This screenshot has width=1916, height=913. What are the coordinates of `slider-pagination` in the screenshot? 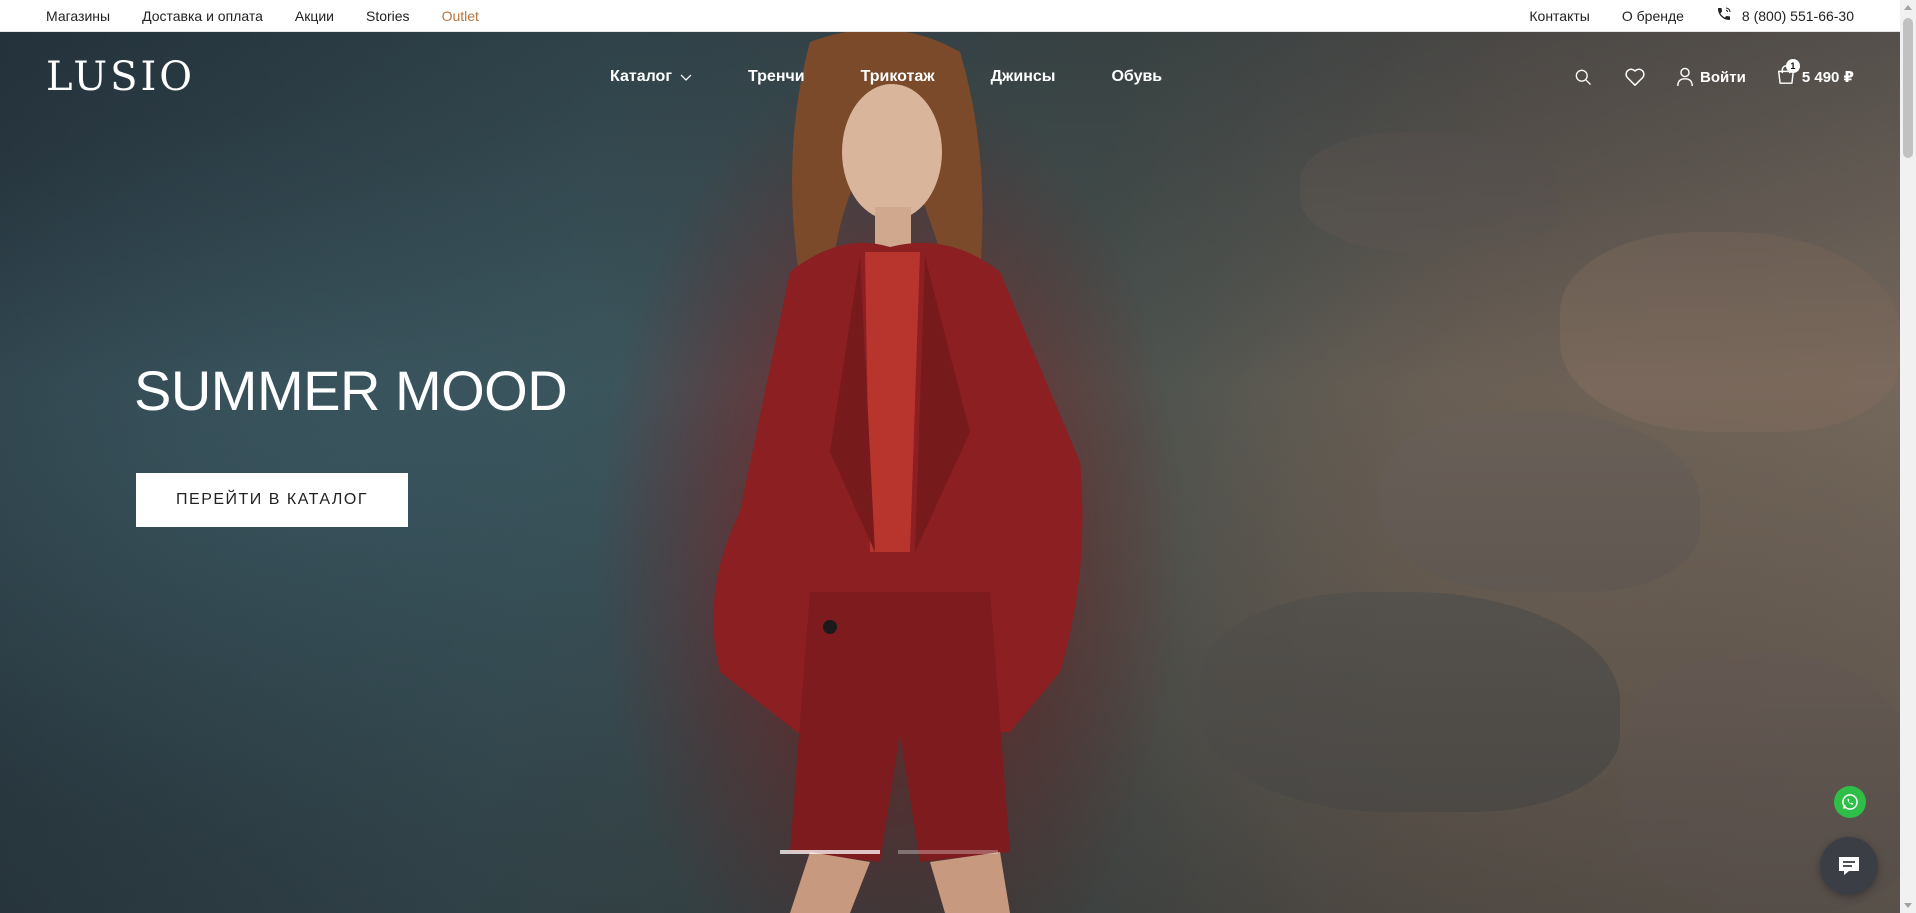 It's located at (889, 852).